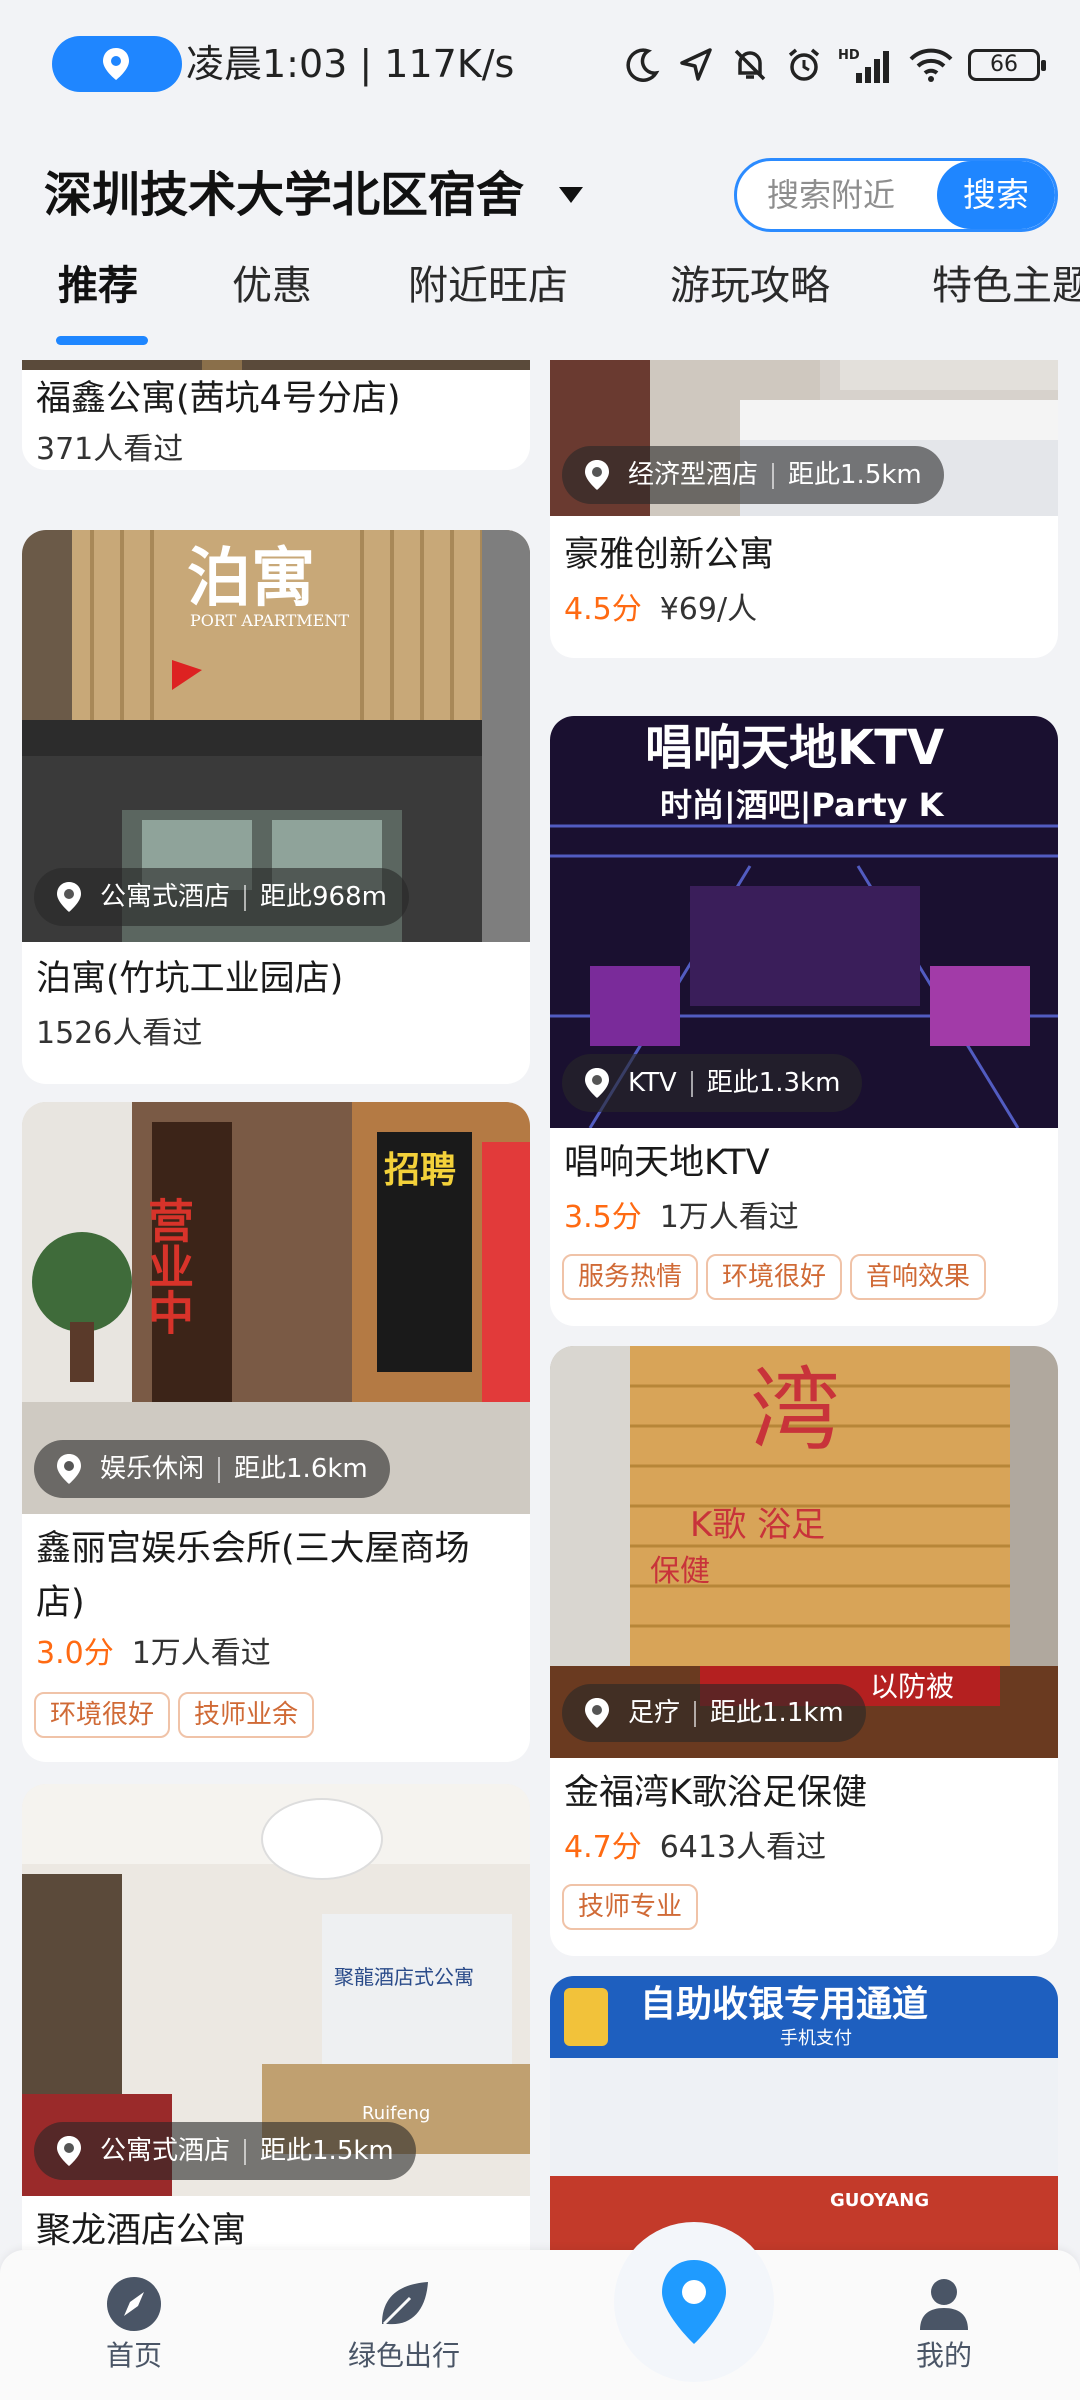 This screenshot has height=2400, width=1080. I want to click on nav-label: 首页, so click(133, 2355).